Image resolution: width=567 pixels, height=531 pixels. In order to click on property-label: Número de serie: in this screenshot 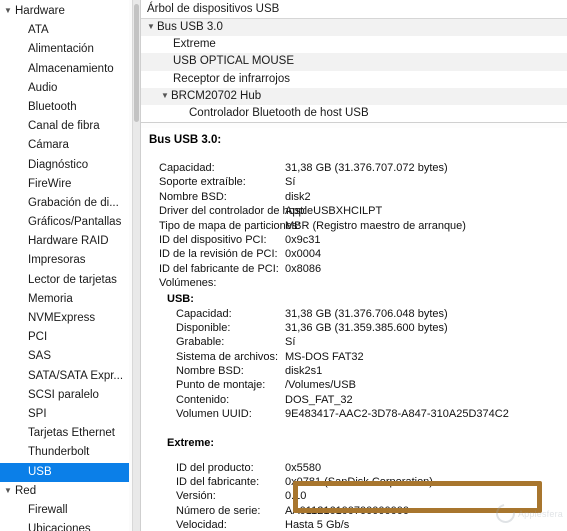, I will do `click(218, 510)`.